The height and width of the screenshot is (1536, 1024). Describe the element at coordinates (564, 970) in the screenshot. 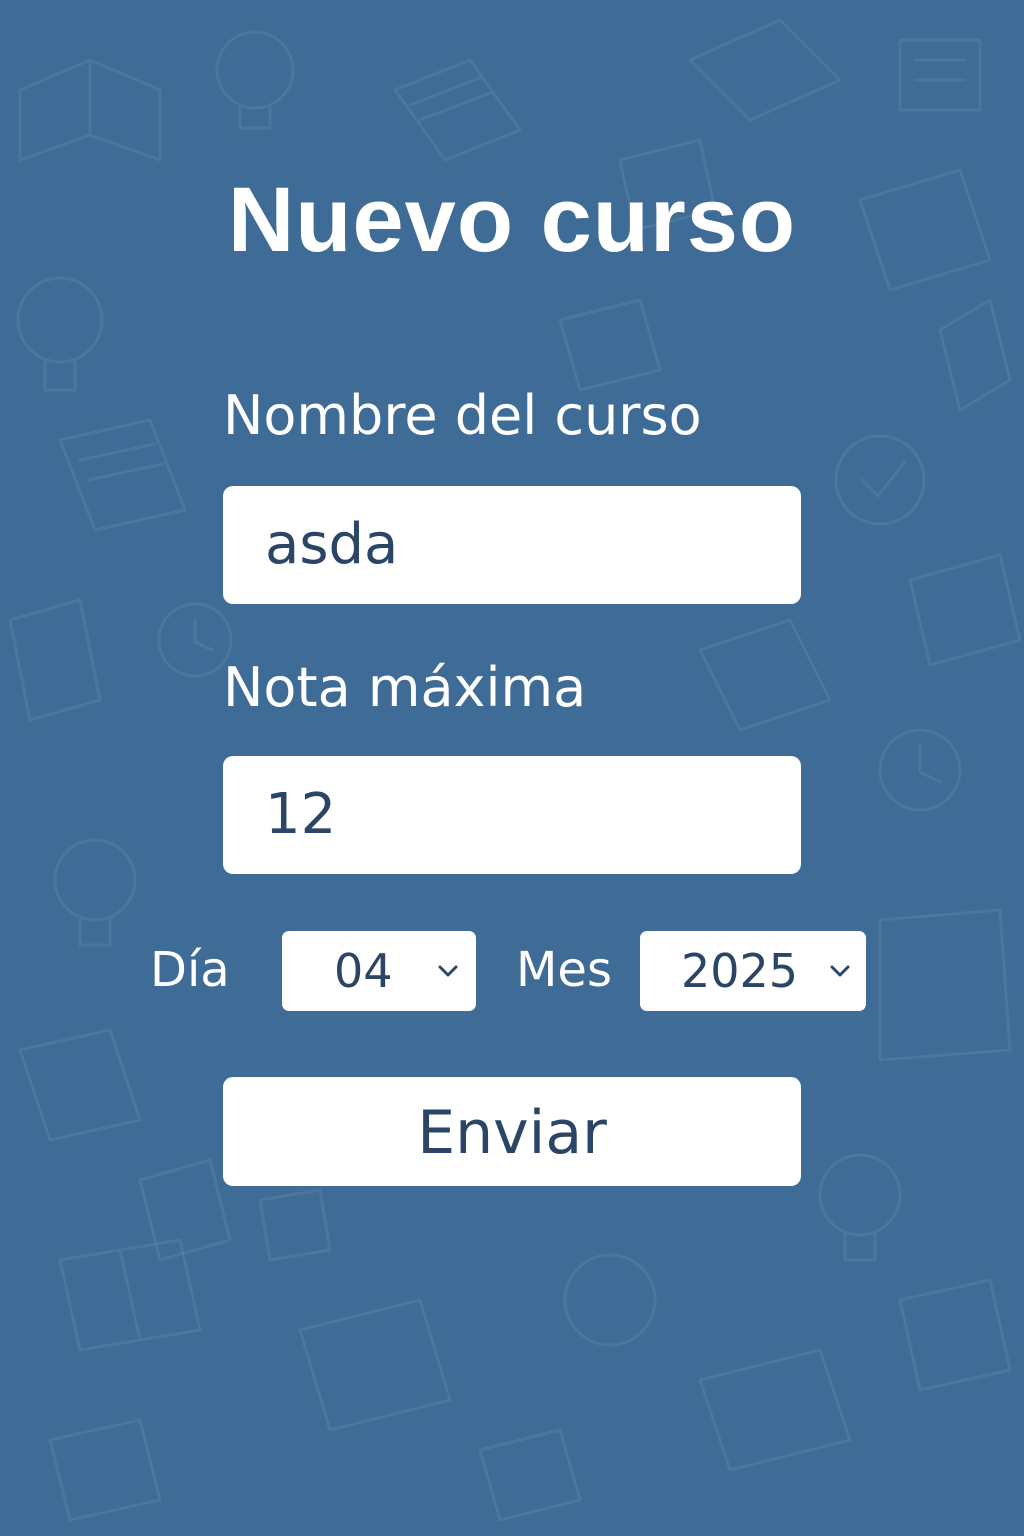

I see `month-label: Mes` at that location.